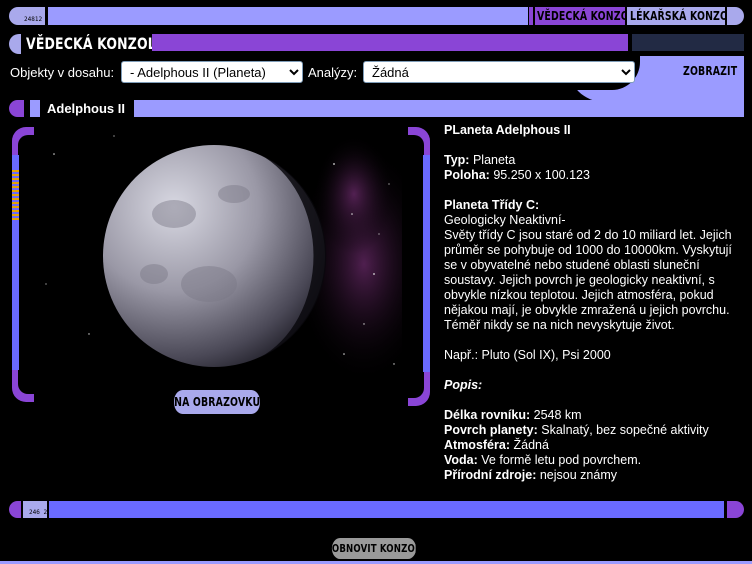 This screenshot has width=752, height=564. I want to click on position-value: 95.250 x 100.123, so click(541, 175).